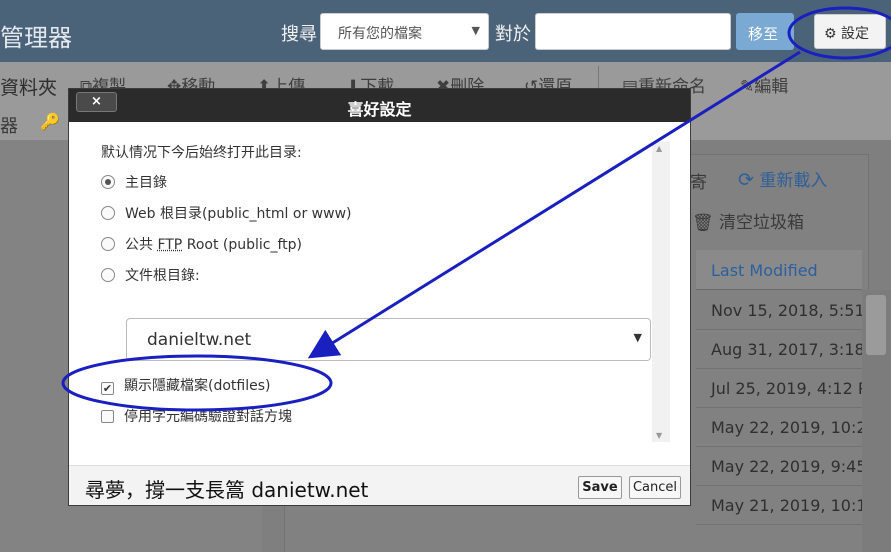 This screenshot has height=552, width=891. I want to click on row-date: May 21, 2019, 10:13, so click(786, 505).